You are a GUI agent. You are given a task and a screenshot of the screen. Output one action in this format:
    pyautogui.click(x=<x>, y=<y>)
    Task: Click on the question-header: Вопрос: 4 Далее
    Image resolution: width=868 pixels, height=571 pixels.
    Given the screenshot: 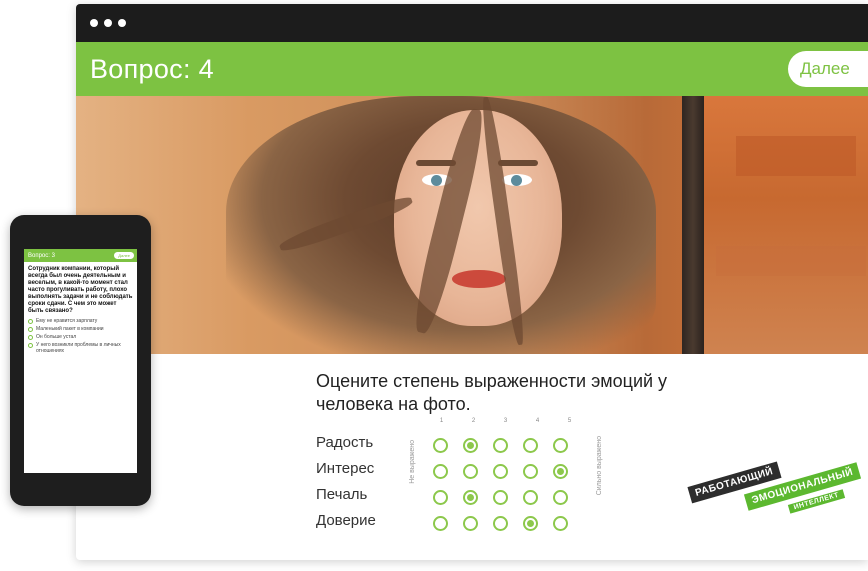 What is the action you would take?
    pyautogui.click(x=472, y=69)
    